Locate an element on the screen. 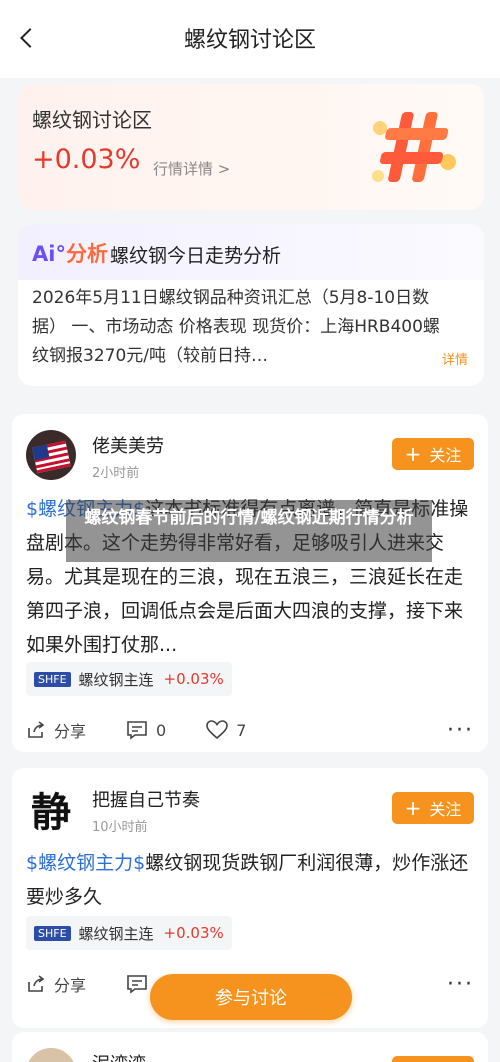 The width and height of the screenshot is (500, 1062). market-detail-link: 行情详情 > is located at coordinates (191, 168).